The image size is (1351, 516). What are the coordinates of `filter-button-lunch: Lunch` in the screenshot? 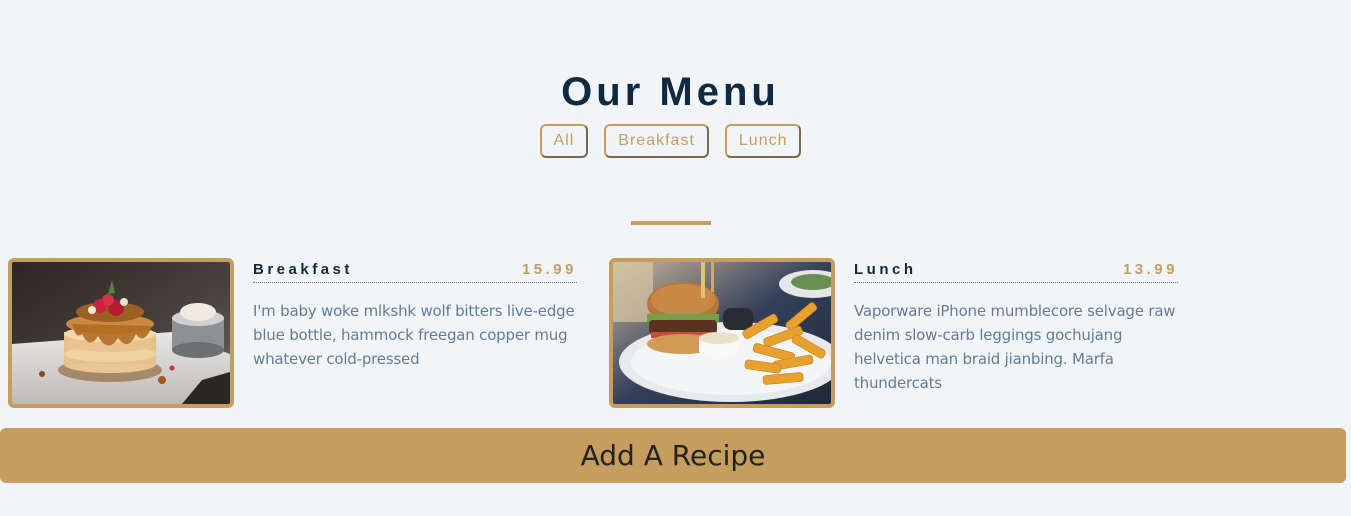 It's located at (763, 141).